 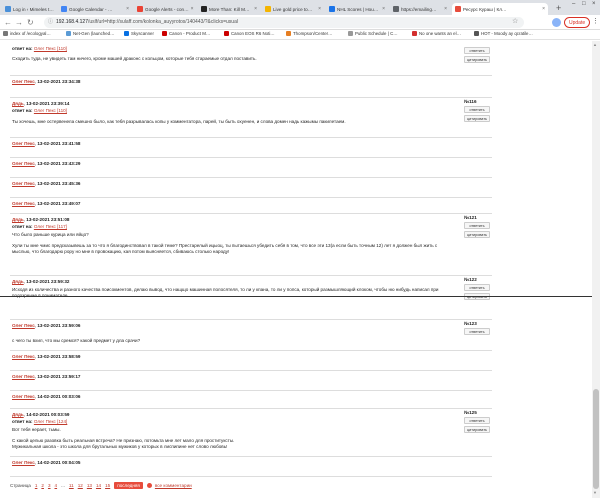 What do you see at coordinates (48, 281) in the screenshot?
I see `comment-date: 13-02-2021 23:59:32` at bounding box center [48, 281].